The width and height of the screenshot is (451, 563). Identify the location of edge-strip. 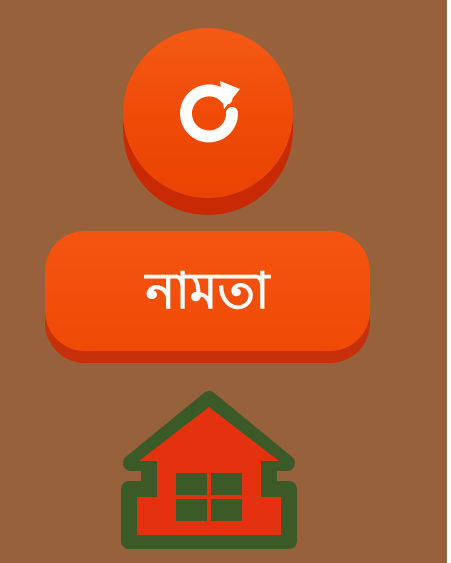
(449, 281).